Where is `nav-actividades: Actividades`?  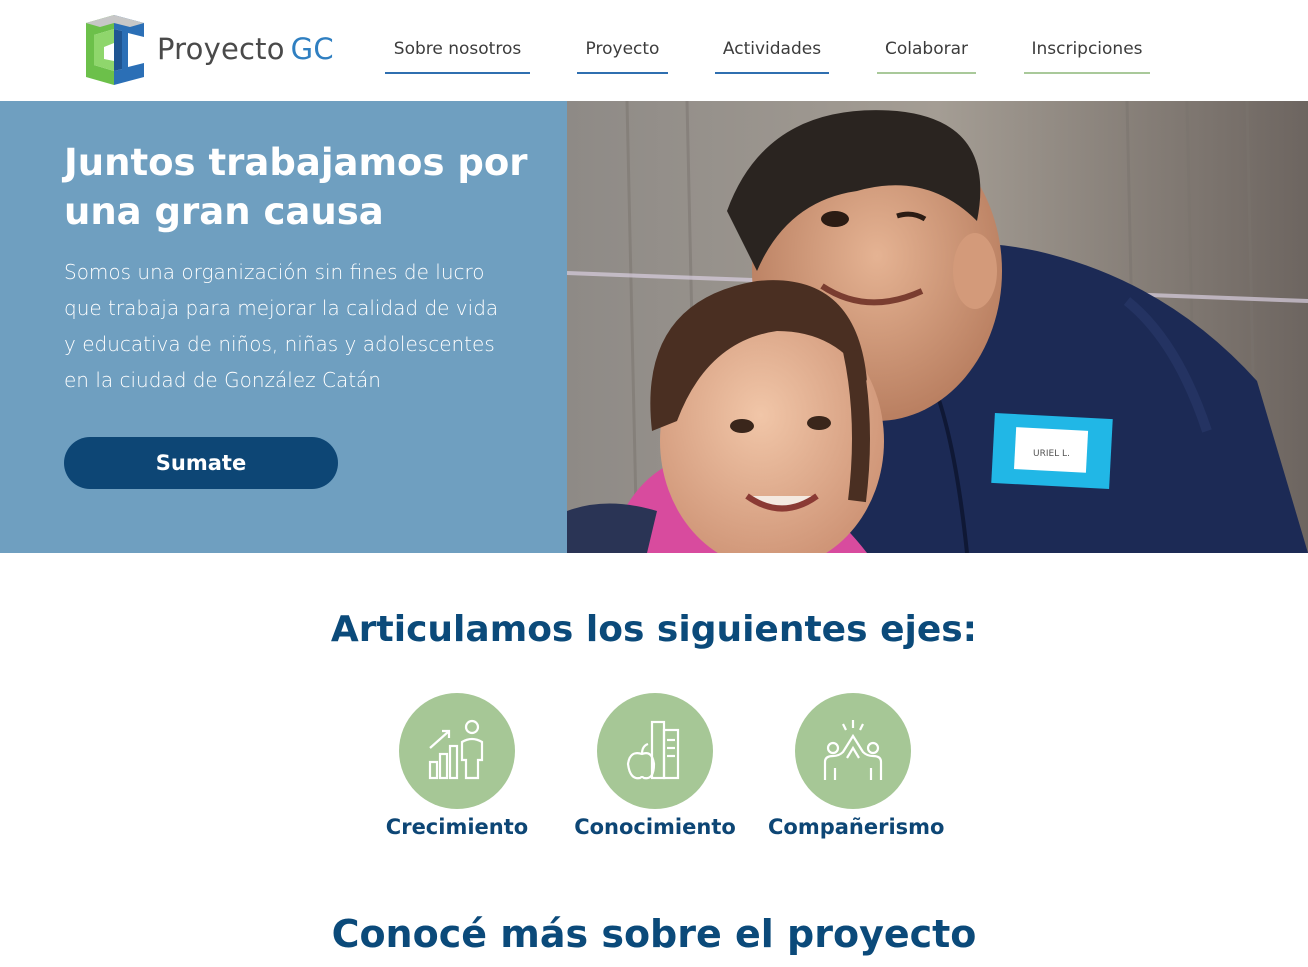
nav-actividades: Actividades is located at coordinates (772, 55).